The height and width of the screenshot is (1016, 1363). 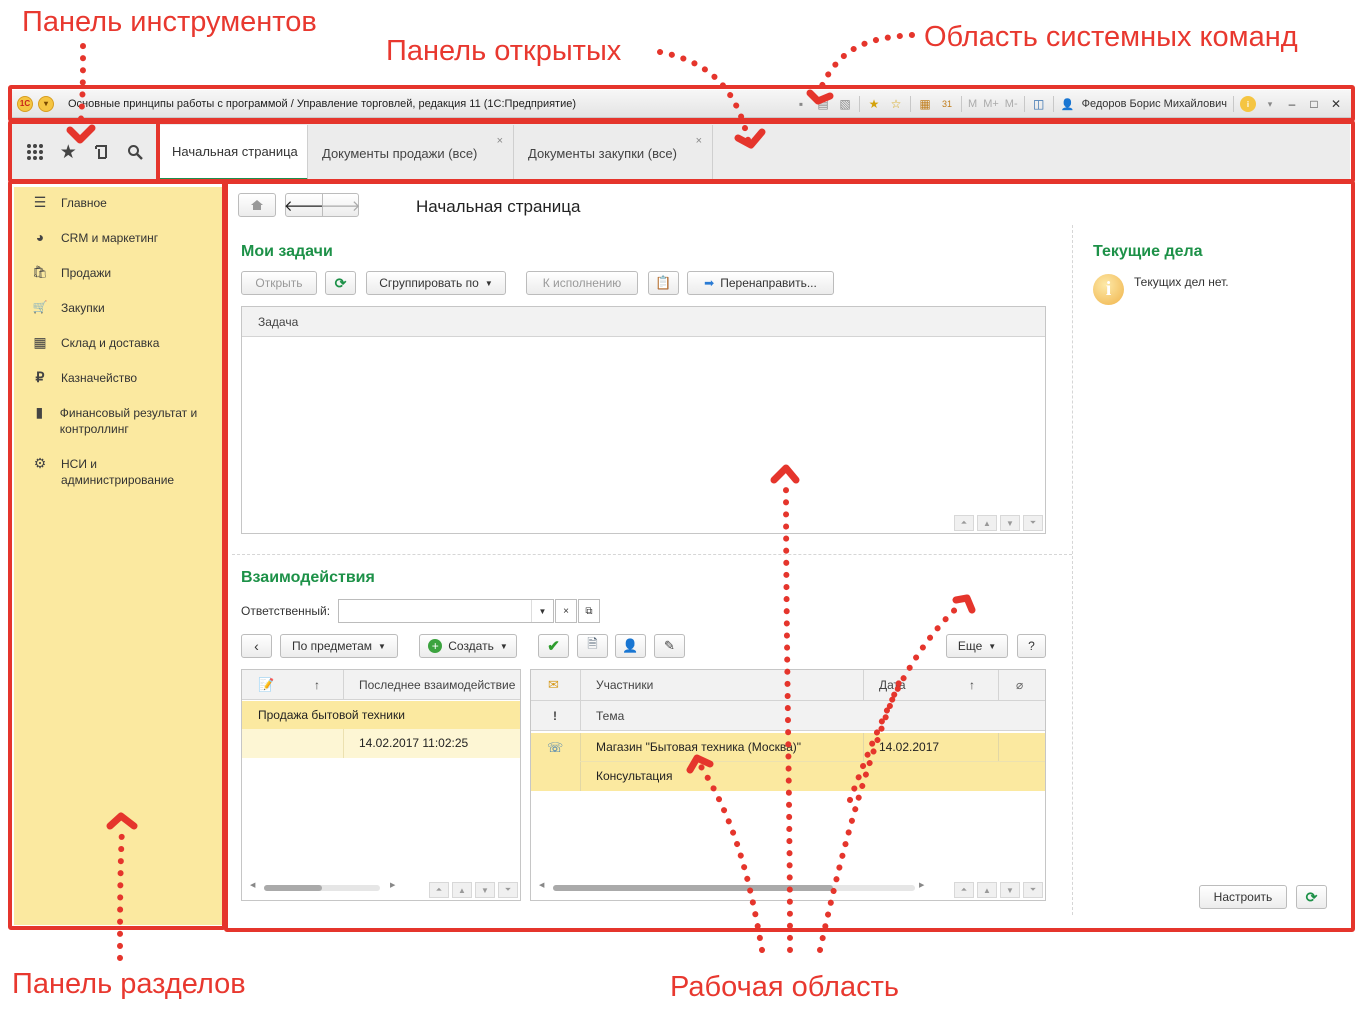 I want to click on memory-minus-button: M-, so click(x=1011, y=104).